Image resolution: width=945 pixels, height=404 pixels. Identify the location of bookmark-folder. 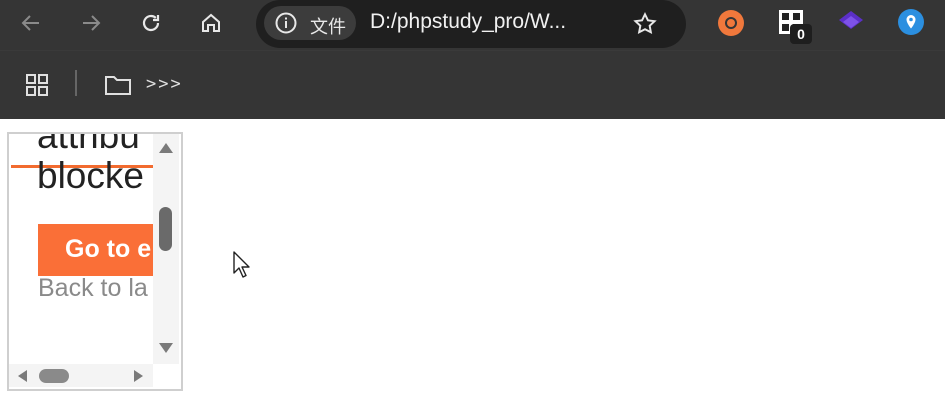
(118, 85).